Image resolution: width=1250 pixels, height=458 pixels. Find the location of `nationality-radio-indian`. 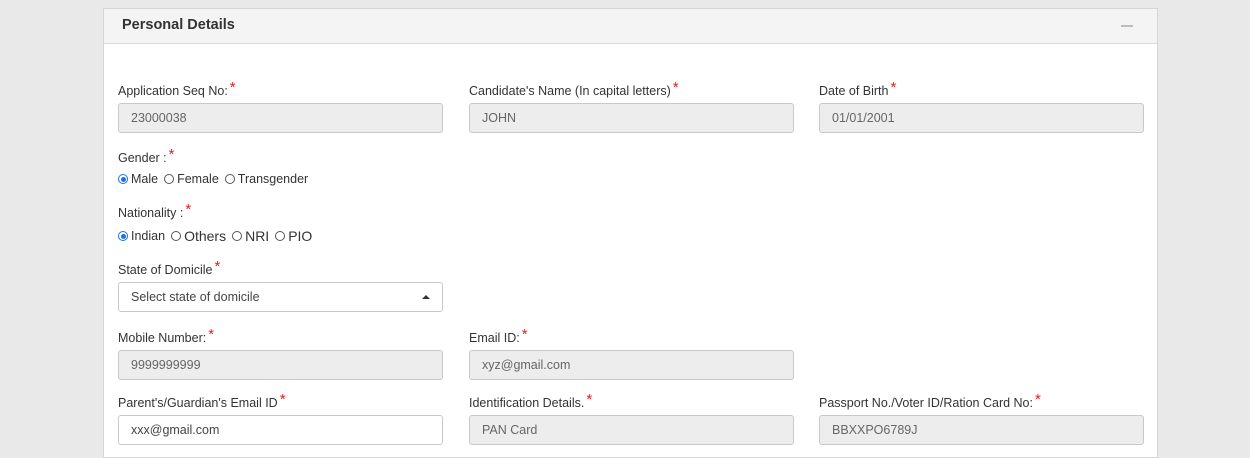

nationality-radio-indian is located at coordinates (123, 236).